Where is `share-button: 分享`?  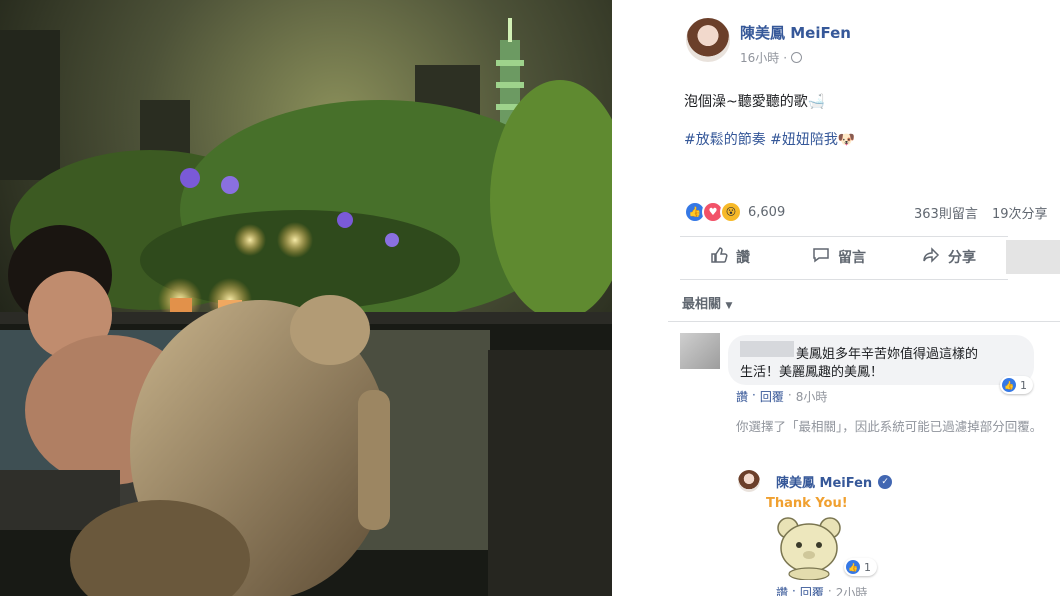 share-button: 分享 is located at coordinates (949, 257).